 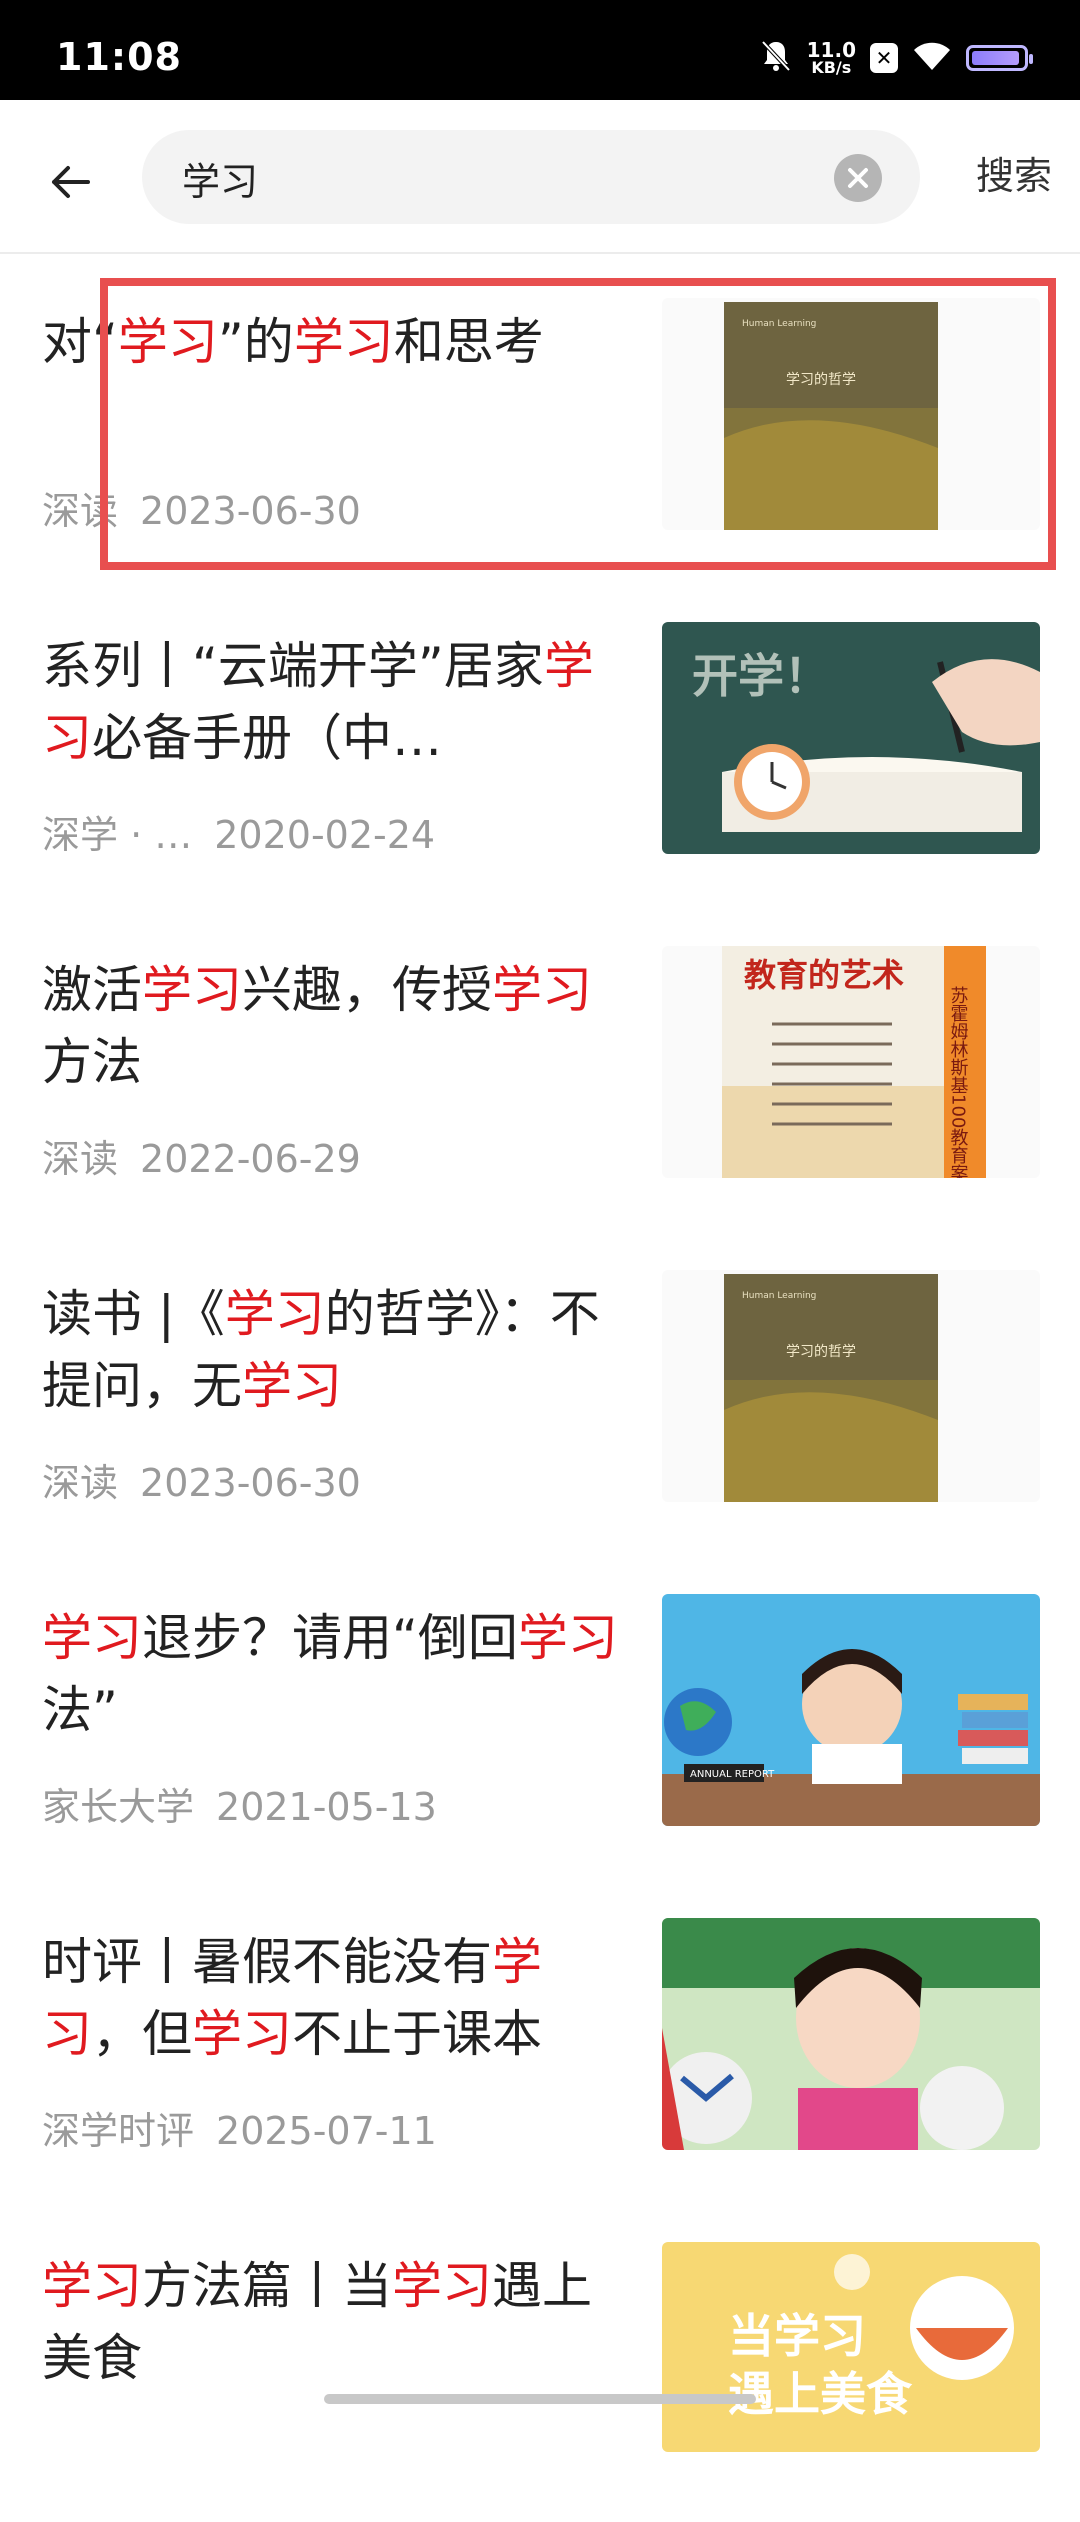 What do you see at coordinates (732, 1774) in the screenshot?
I see `child-book-label: ANNUAL REPORT` at bounding box center [732, 1774].